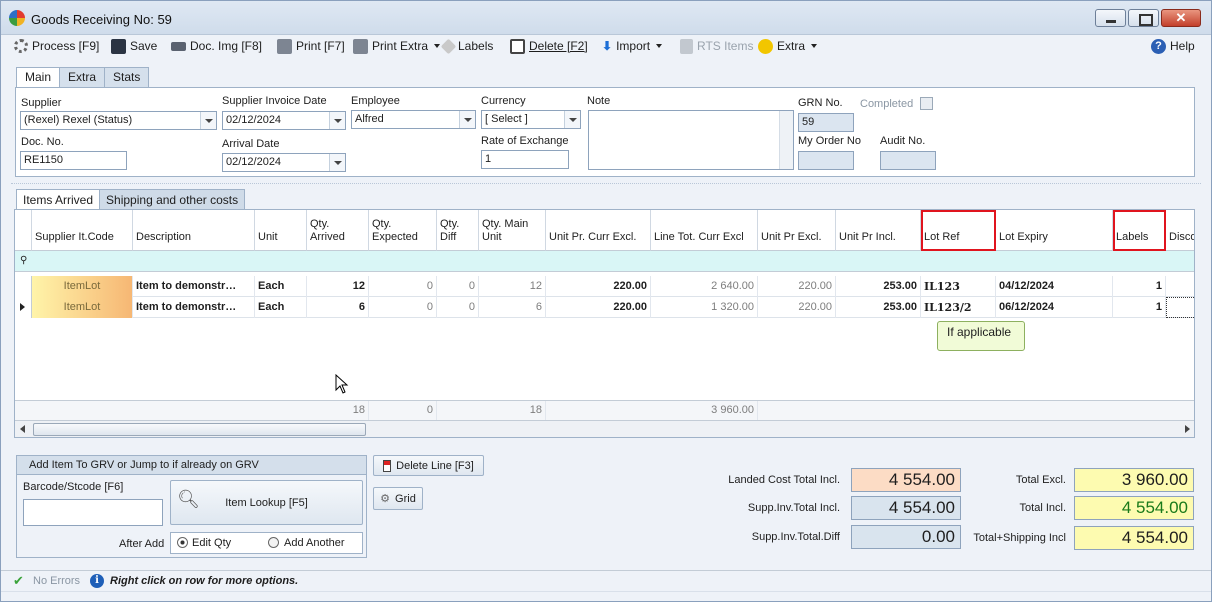 The width and height of the screenshot is (1212, 602). What do you see at coordinates (38, 77) in the screenshot?
I see `tab-main: Main` at bounding box center [38, 77].